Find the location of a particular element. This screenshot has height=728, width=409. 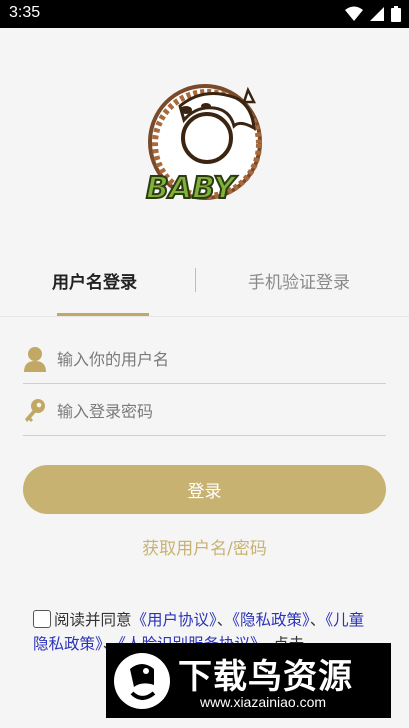

user-agreement-link: 《用户协议》 is located at coordinates (174, 620).